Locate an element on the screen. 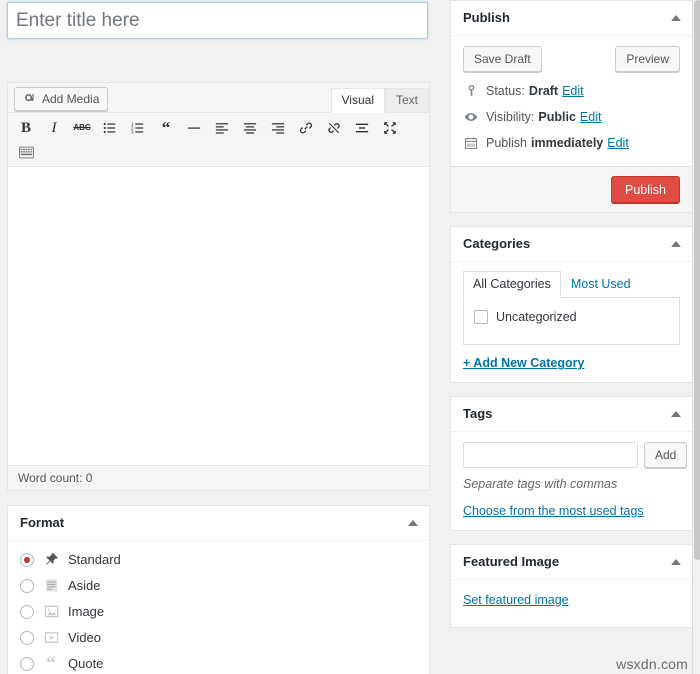  categories-panel-header: Categories is located at coordinates (571, 244).